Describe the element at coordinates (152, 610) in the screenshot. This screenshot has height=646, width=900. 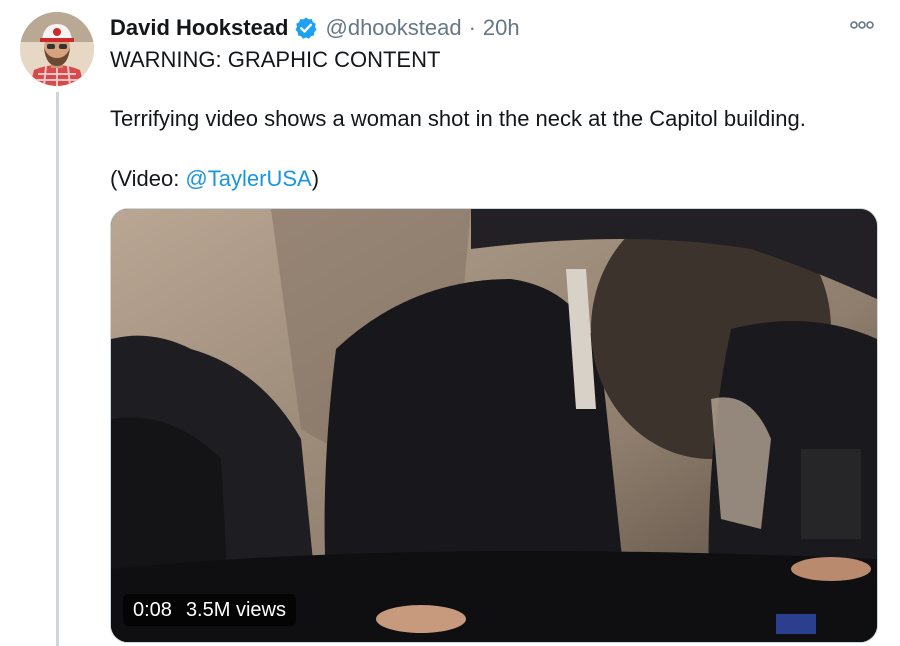
I see `video-duration: 0:08` at that location.